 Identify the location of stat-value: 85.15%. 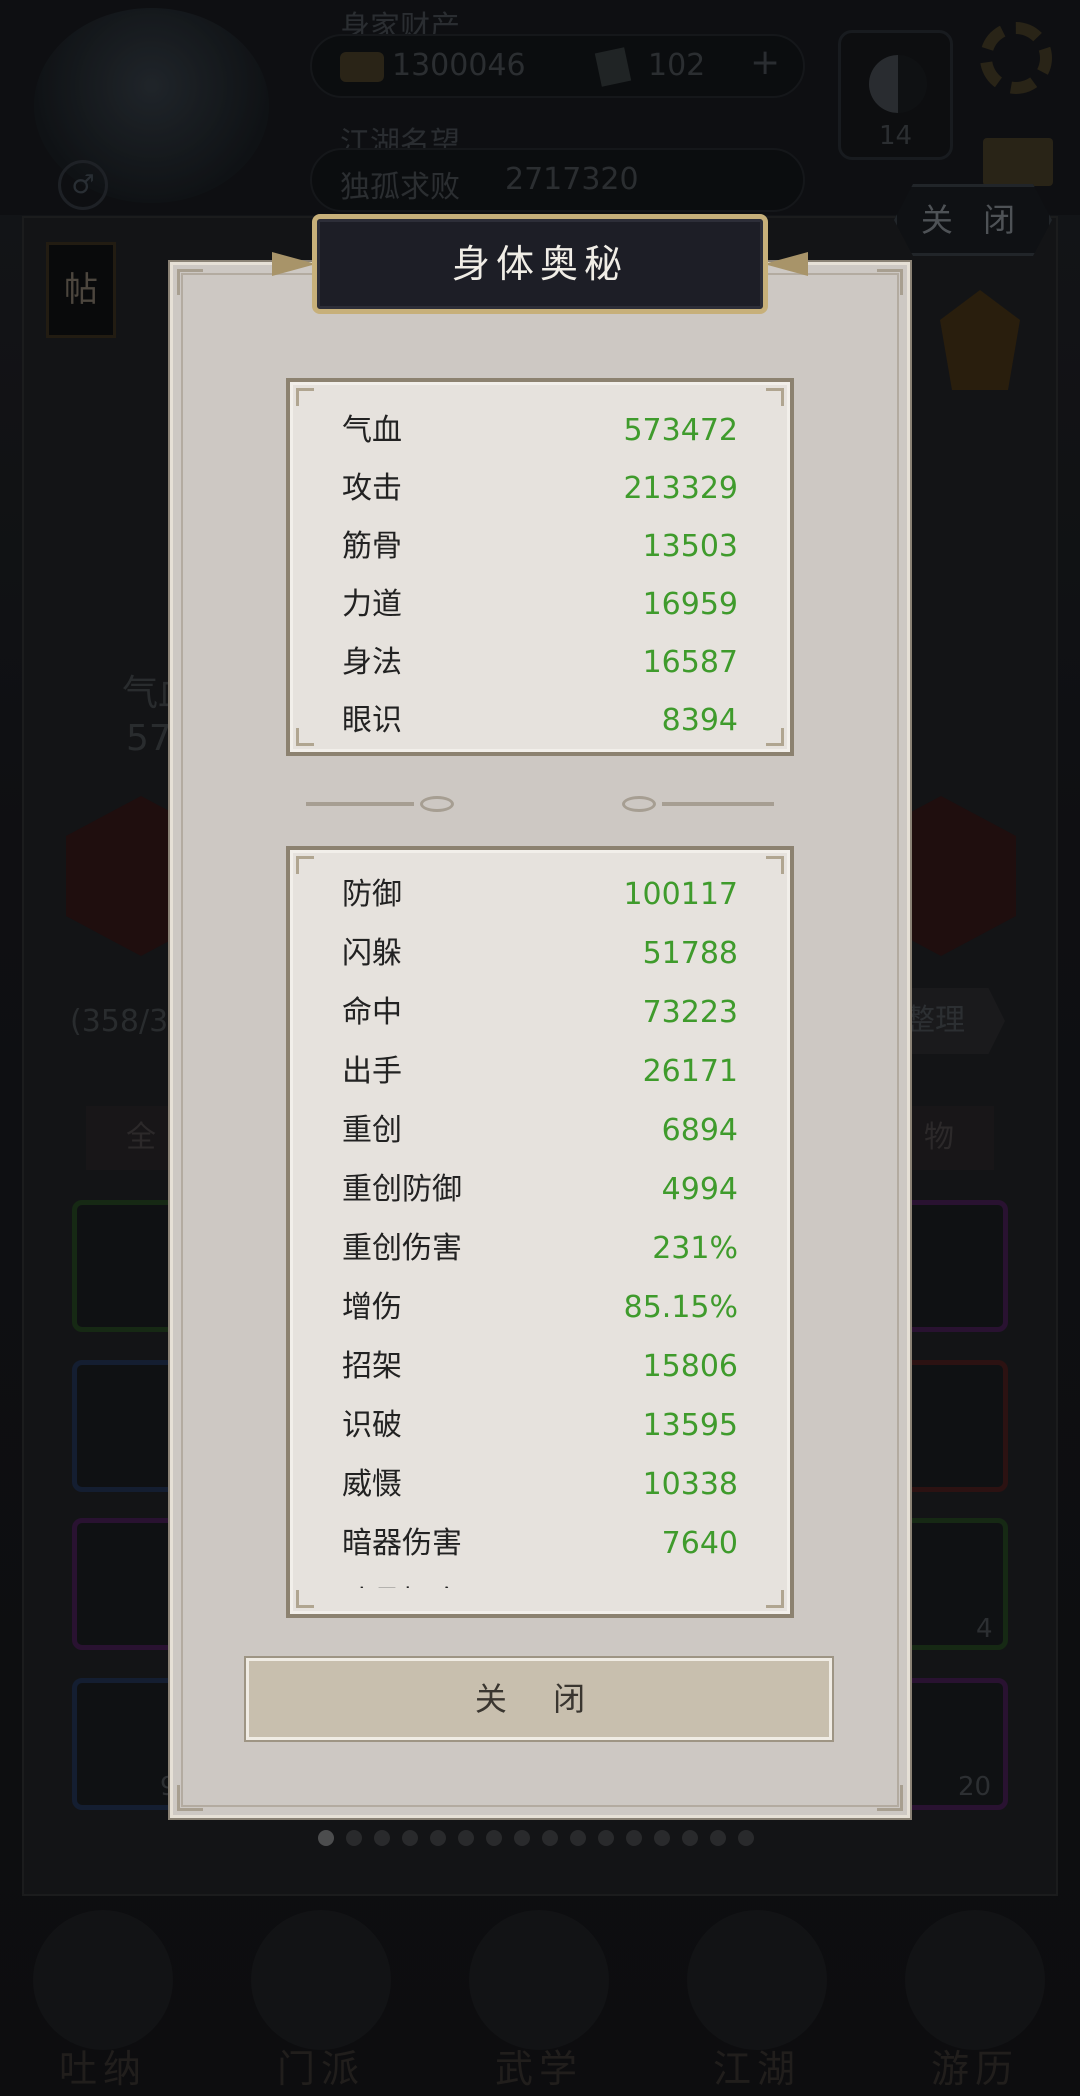
(680, 1307).